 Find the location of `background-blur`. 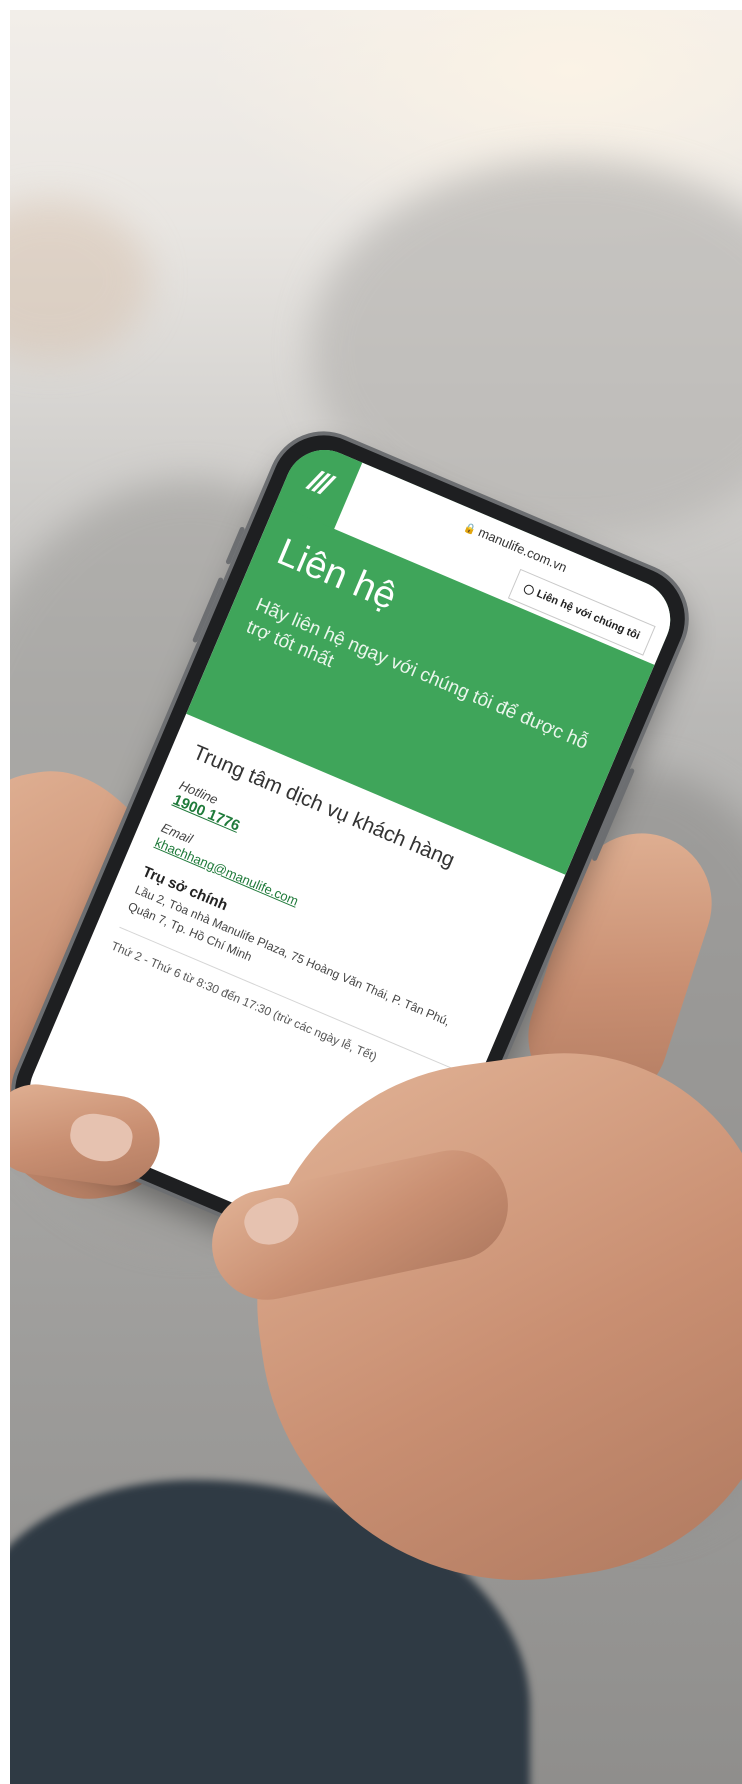

background-blur is located at coordinates (80, 280).